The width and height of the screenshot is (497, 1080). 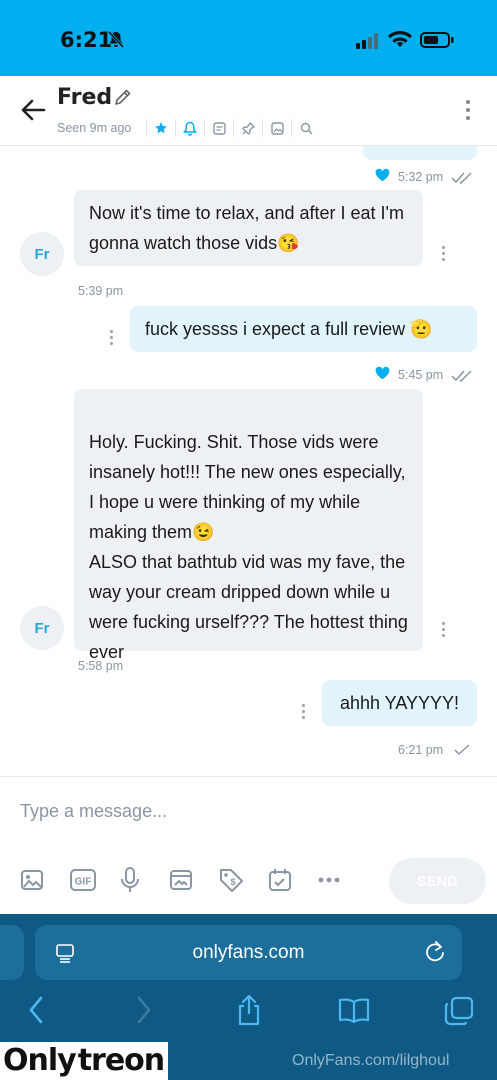 I want to click on browser-nav, so click(x=248, y=1014).